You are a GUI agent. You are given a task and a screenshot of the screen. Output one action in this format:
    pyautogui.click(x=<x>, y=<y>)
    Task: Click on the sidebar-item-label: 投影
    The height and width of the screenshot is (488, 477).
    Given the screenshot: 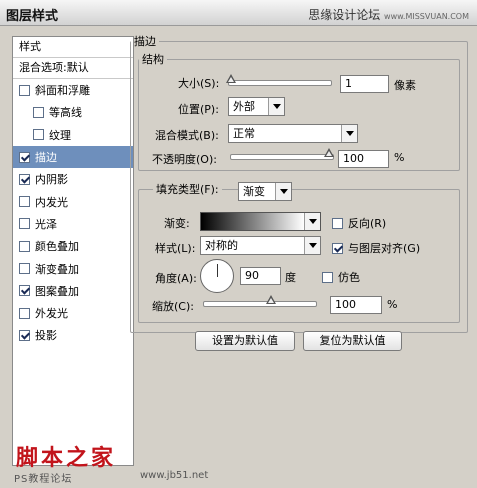 What is the action you would take?
    pyautogui.click(x=46, y=336)
    